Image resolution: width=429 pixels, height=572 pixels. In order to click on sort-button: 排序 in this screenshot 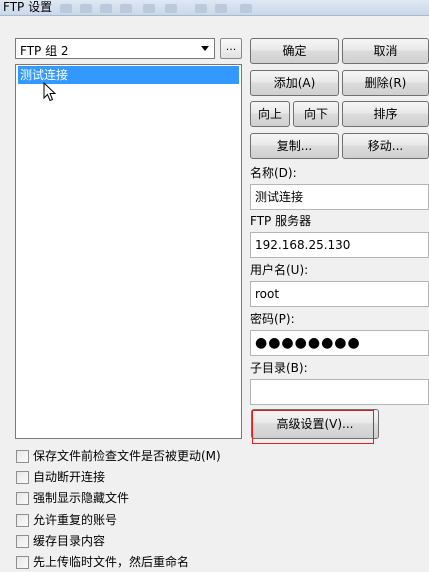, I will do `click(385, 114)`.